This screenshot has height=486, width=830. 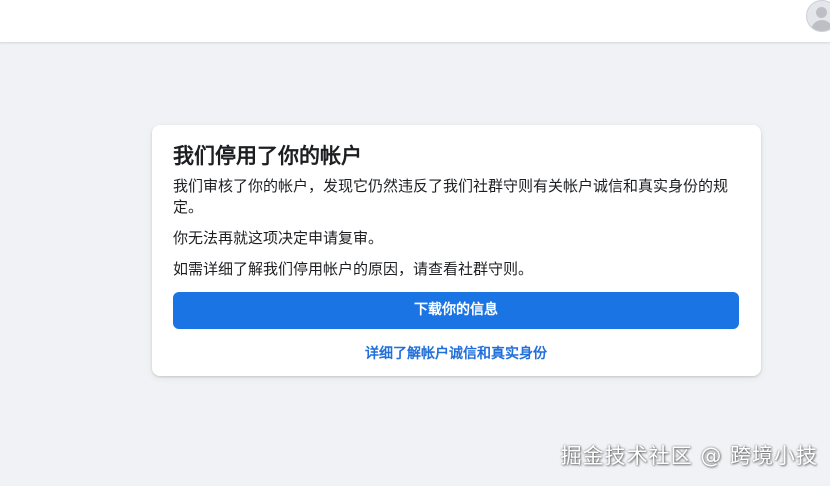 What do you see at coordinates (689, 456) in the screenshot?
I see `watermark-text: 掘金技术社区 @ 跨境小技` at bounding box center [689, 456].